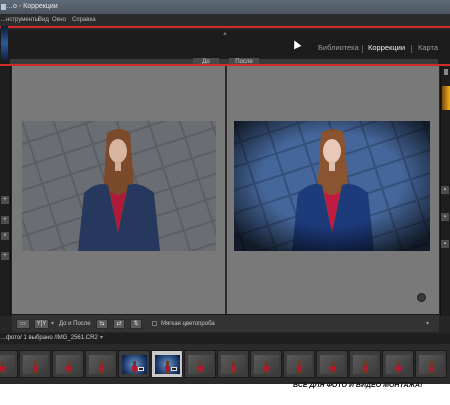  I want to click on module-develop: Коррекции, so click(386, 47).